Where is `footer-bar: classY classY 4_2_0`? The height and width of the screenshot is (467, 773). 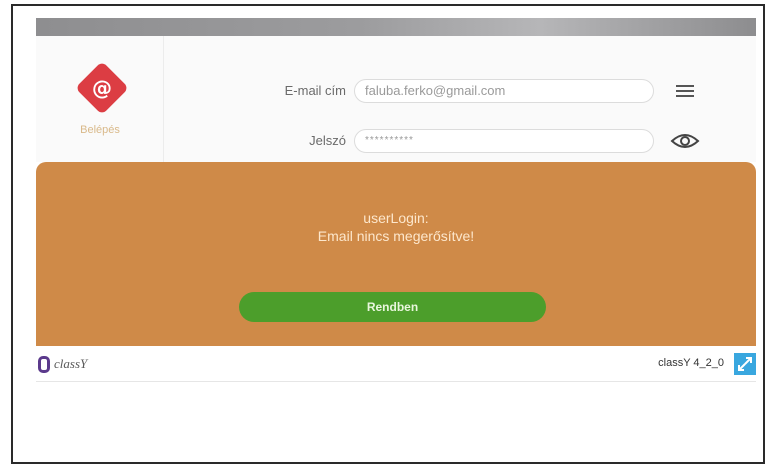 footer-bar: classY classY 4_2_0 is located at coordinates (396, 364).